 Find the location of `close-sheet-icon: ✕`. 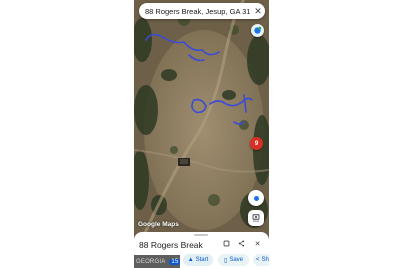

close-sheet-icon: ✕ is located at coordinates (257, 244).